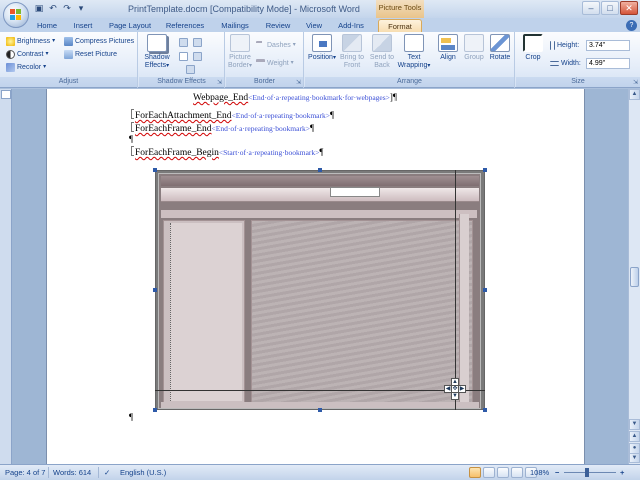 Image resolution: width=640 pixels, height=480 pixels. What do you see at coordinates (131, 139) in the screenshot?
I see `empty-paragraph: ¶` at bounding box center [131, 139].